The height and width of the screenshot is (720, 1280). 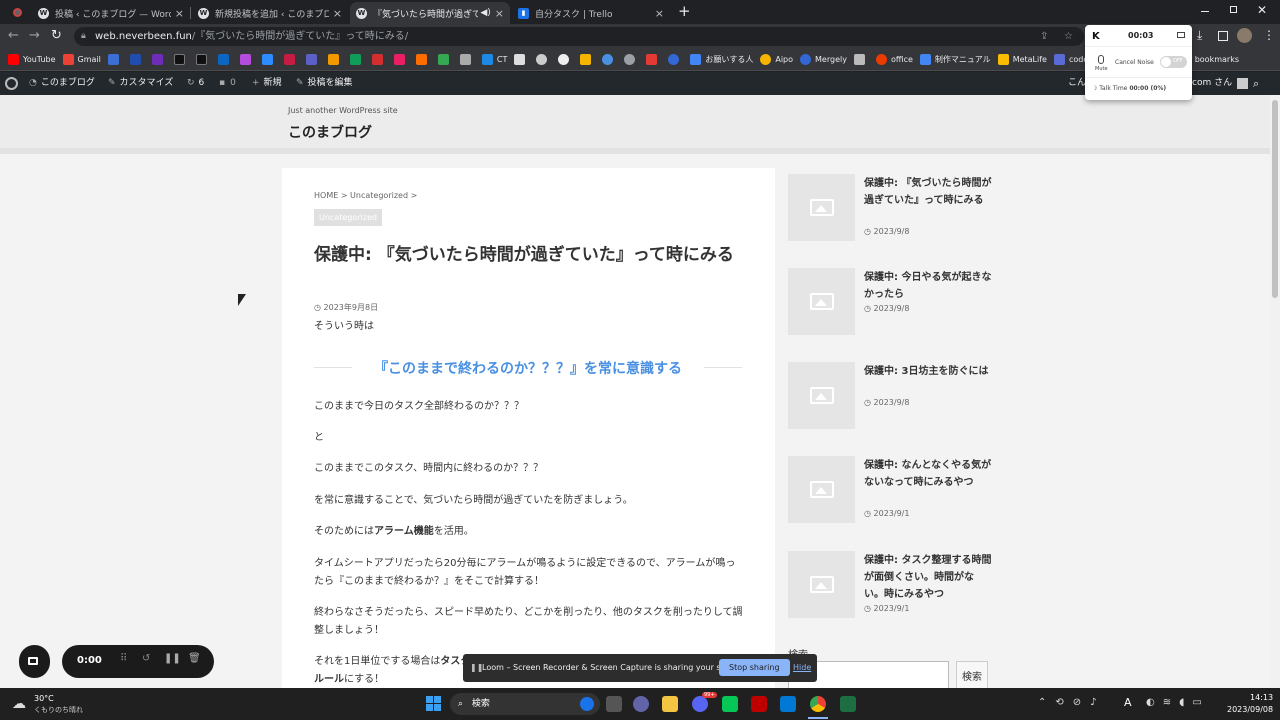 I want to click on sidebar-post: 保護中: 今日やる気が起きなかったら ◷ 2023/9/8, so click(x=893, y=302).